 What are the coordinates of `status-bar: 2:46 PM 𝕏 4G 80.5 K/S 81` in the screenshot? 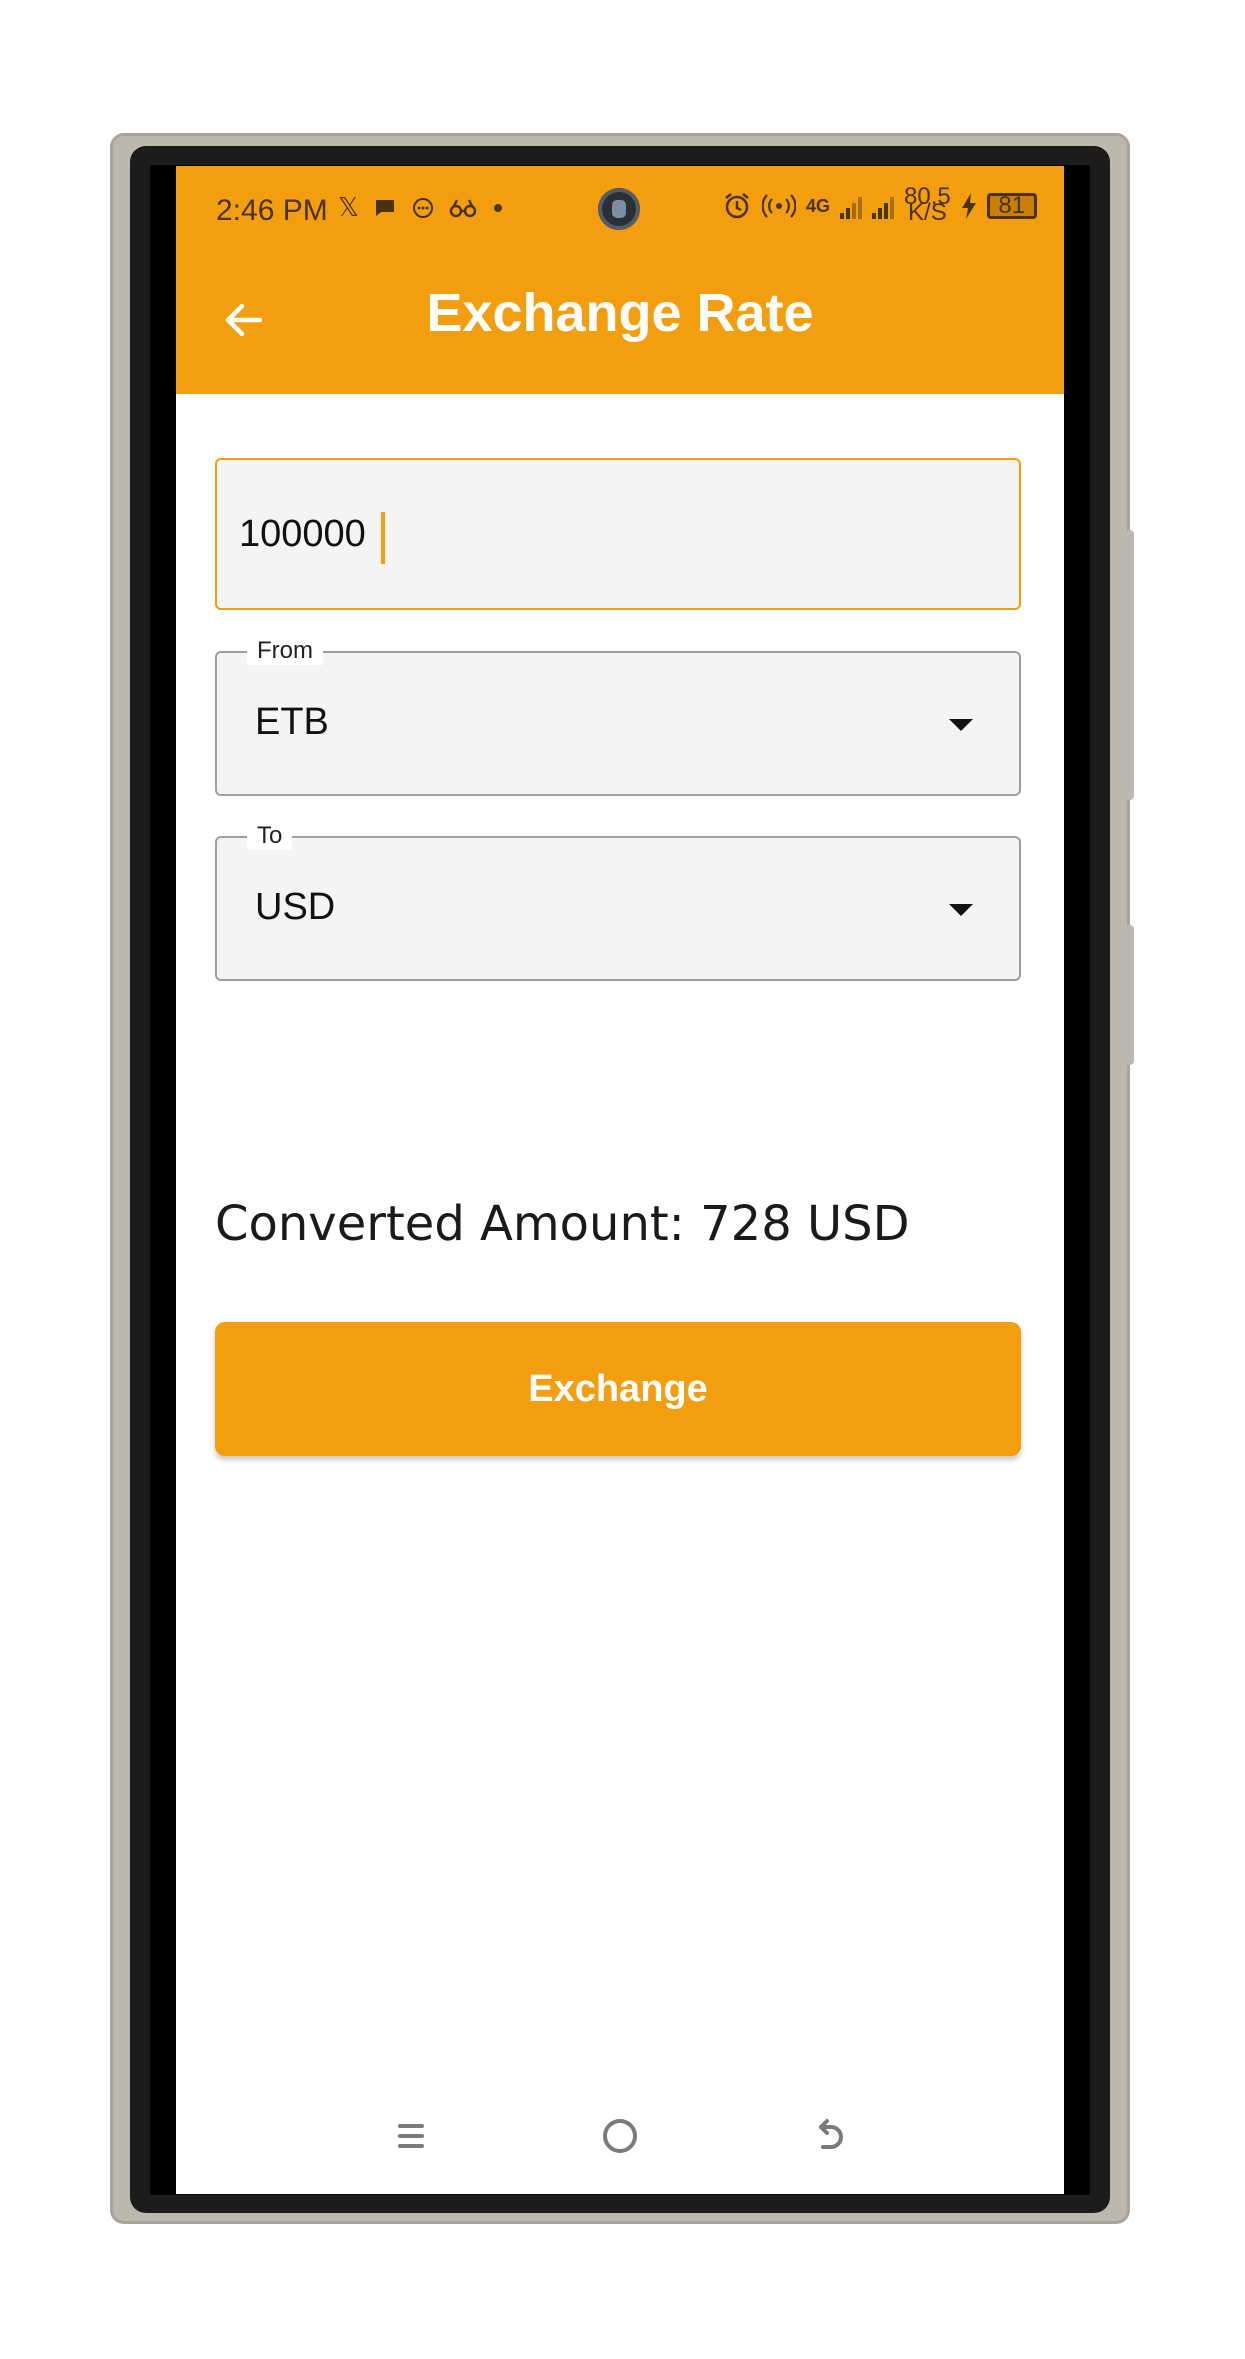 It's located at (620, 211).